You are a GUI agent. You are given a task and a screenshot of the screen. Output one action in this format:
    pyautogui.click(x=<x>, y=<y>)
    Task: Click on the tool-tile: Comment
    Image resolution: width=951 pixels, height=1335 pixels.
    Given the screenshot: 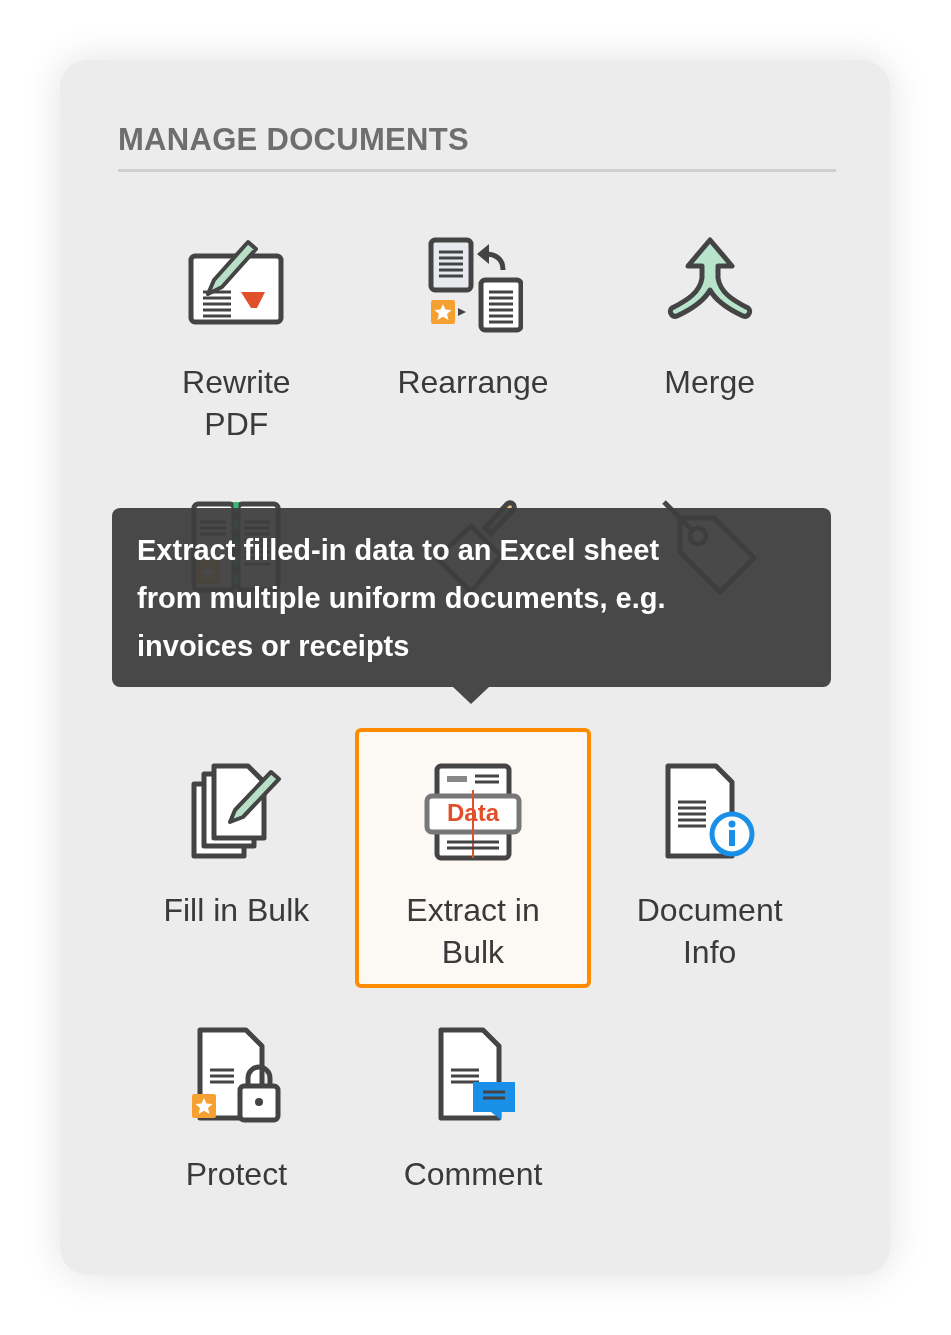 What is the action you would take?
    pyautogui.click(x=473, y=1122)
    